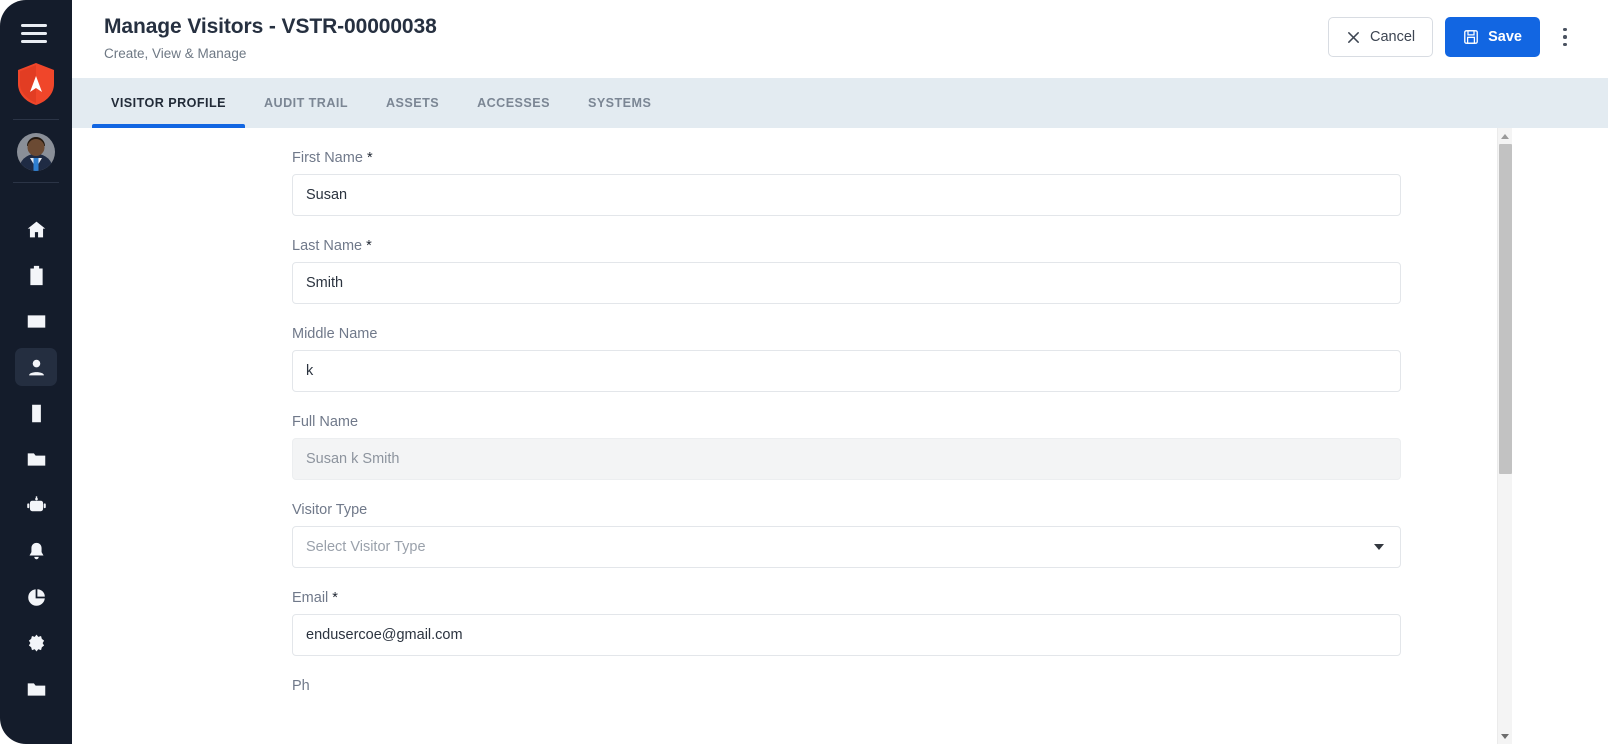 The height and width of the screenshot is (744, 1608). I want to click on tab-label: VISITOR PROFILE, so click(168, 103).